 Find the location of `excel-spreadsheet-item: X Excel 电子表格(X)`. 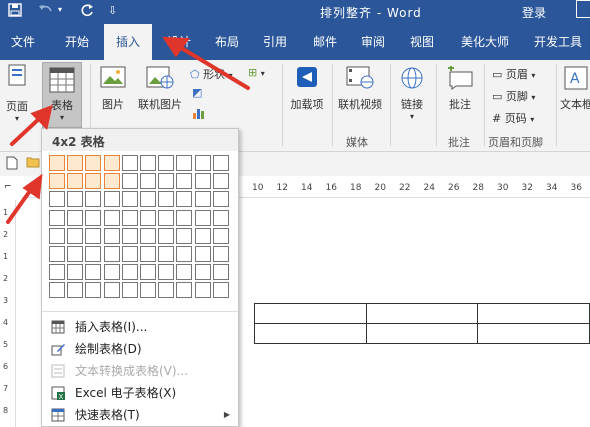

excel-spreadsheet-item: X Excel 电子表格(X) is located at coordinates (140, 393).